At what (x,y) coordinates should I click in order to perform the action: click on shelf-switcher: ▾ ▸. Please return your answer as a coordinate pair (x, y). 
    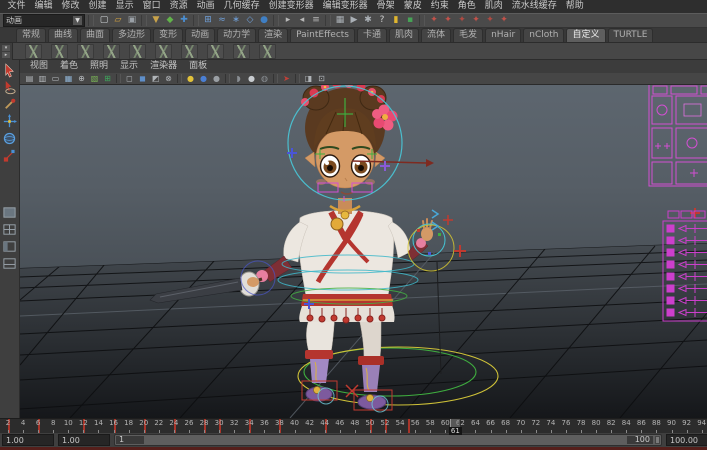
    Looking at the image, I should click on (6, 51).